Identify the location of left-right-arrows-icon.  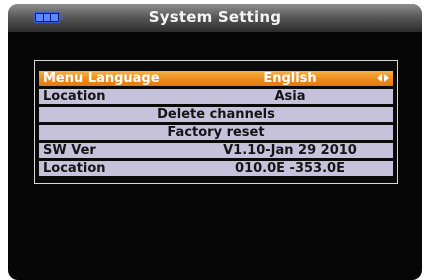
(383, 78).